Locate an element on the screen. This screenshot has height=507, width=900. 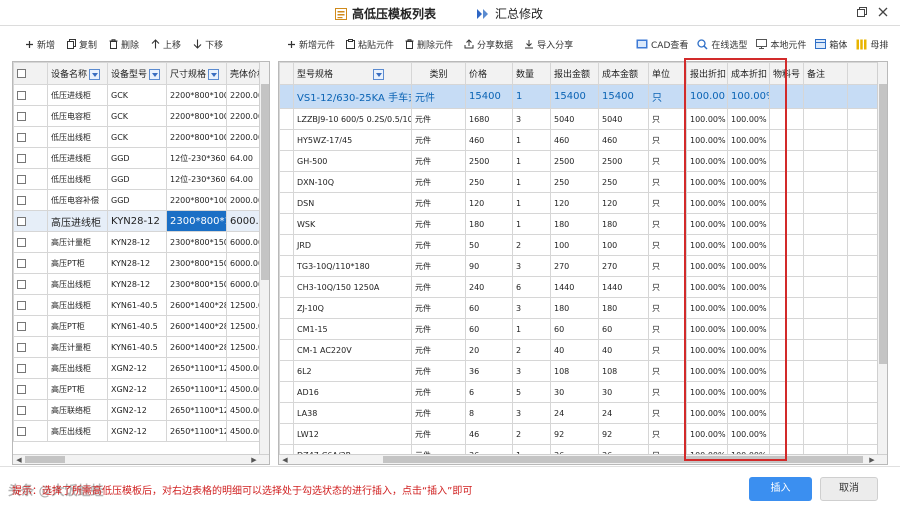
share-data-button: 分享数据 is located at coordinates (488, 44).